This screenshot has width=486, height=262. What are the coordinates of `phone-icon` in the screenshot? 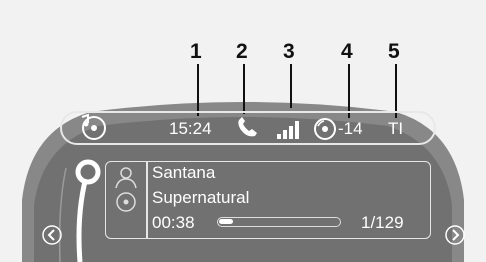 It's located at (248, 130).